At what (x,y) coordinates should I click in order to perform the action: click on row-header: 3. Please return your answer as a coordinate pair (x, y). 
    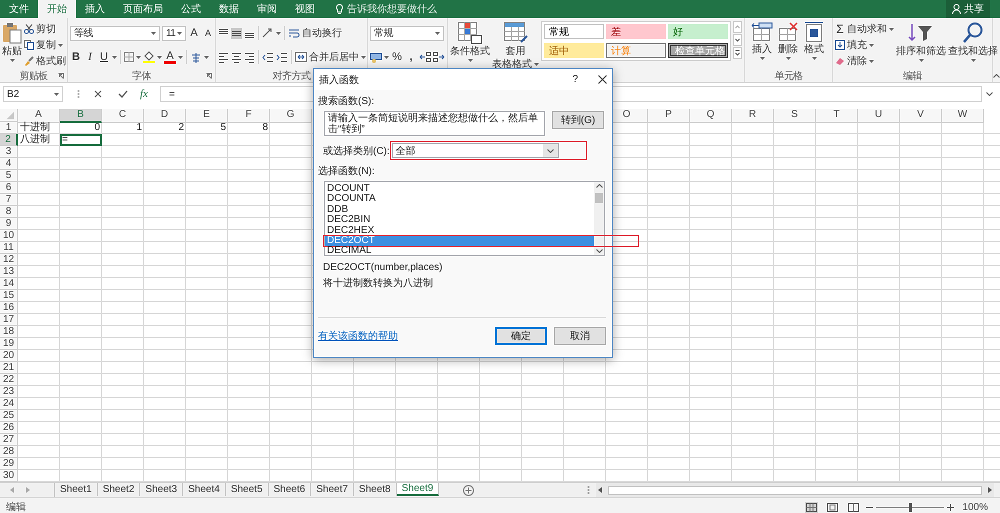
    Looking at the image, I should click on (9, 152).